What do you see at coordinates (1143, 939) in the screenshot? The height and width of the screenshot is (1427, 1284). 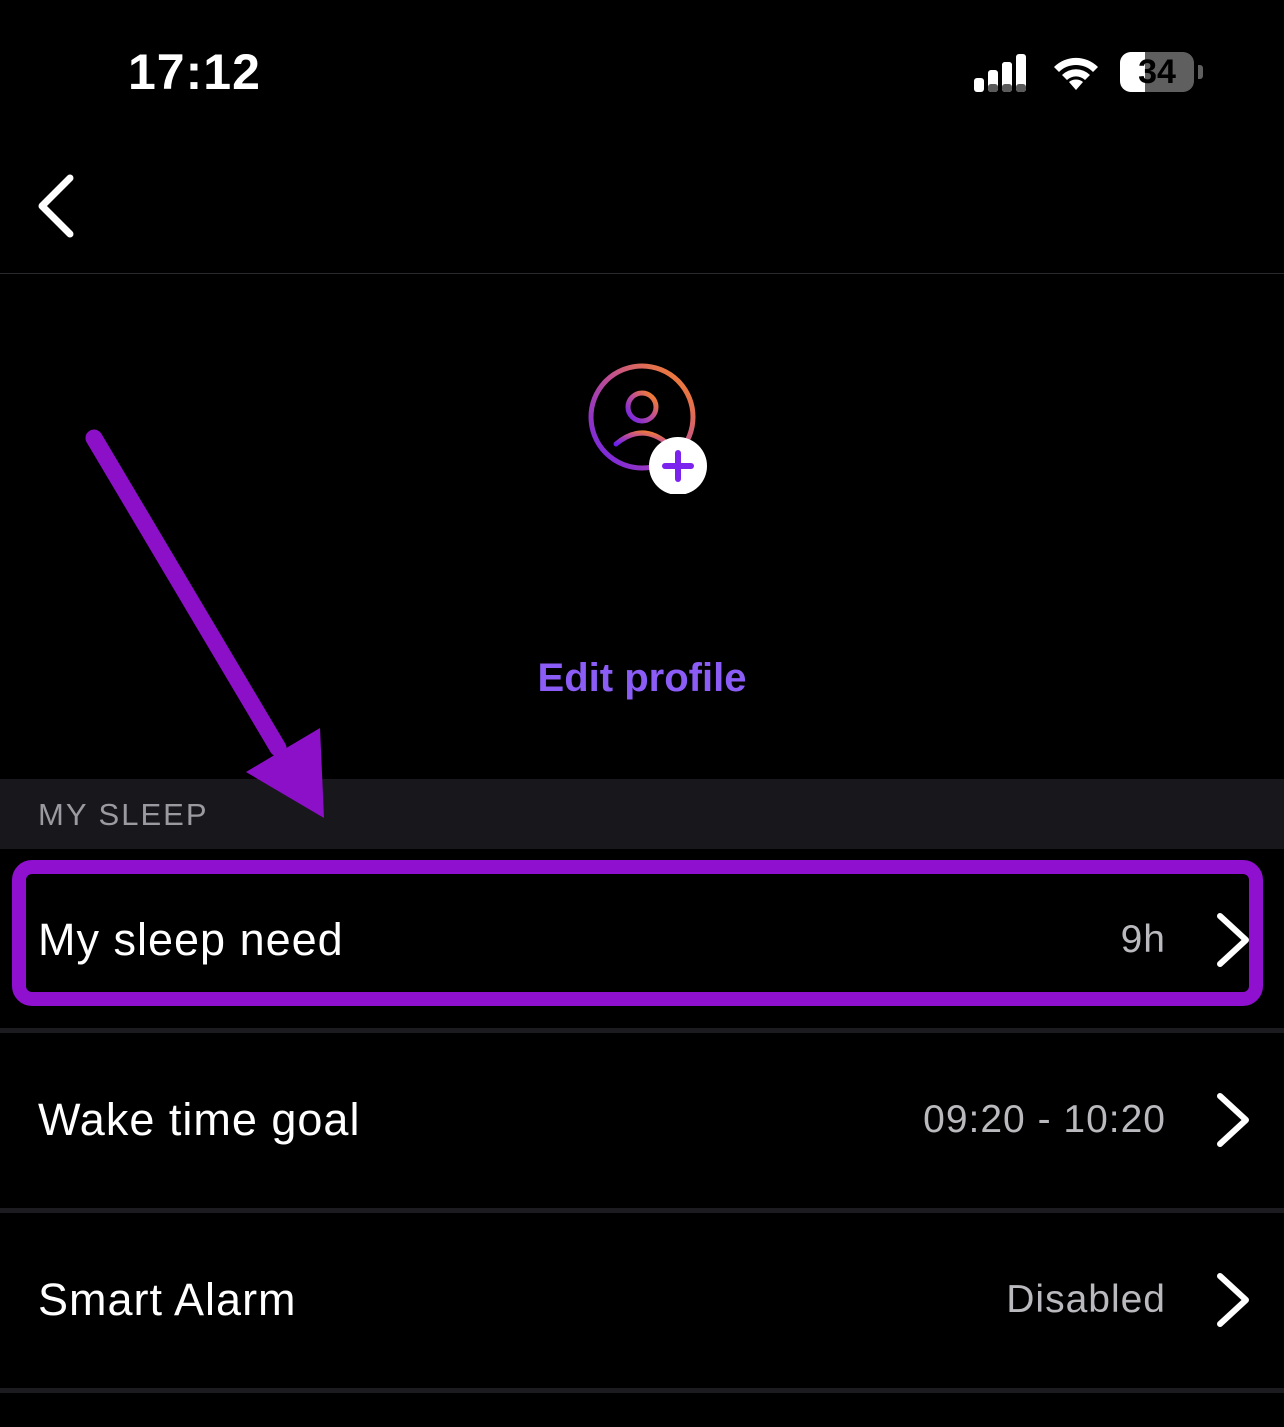 I see `row-value: 9h` at bounding box center [1143, 939].